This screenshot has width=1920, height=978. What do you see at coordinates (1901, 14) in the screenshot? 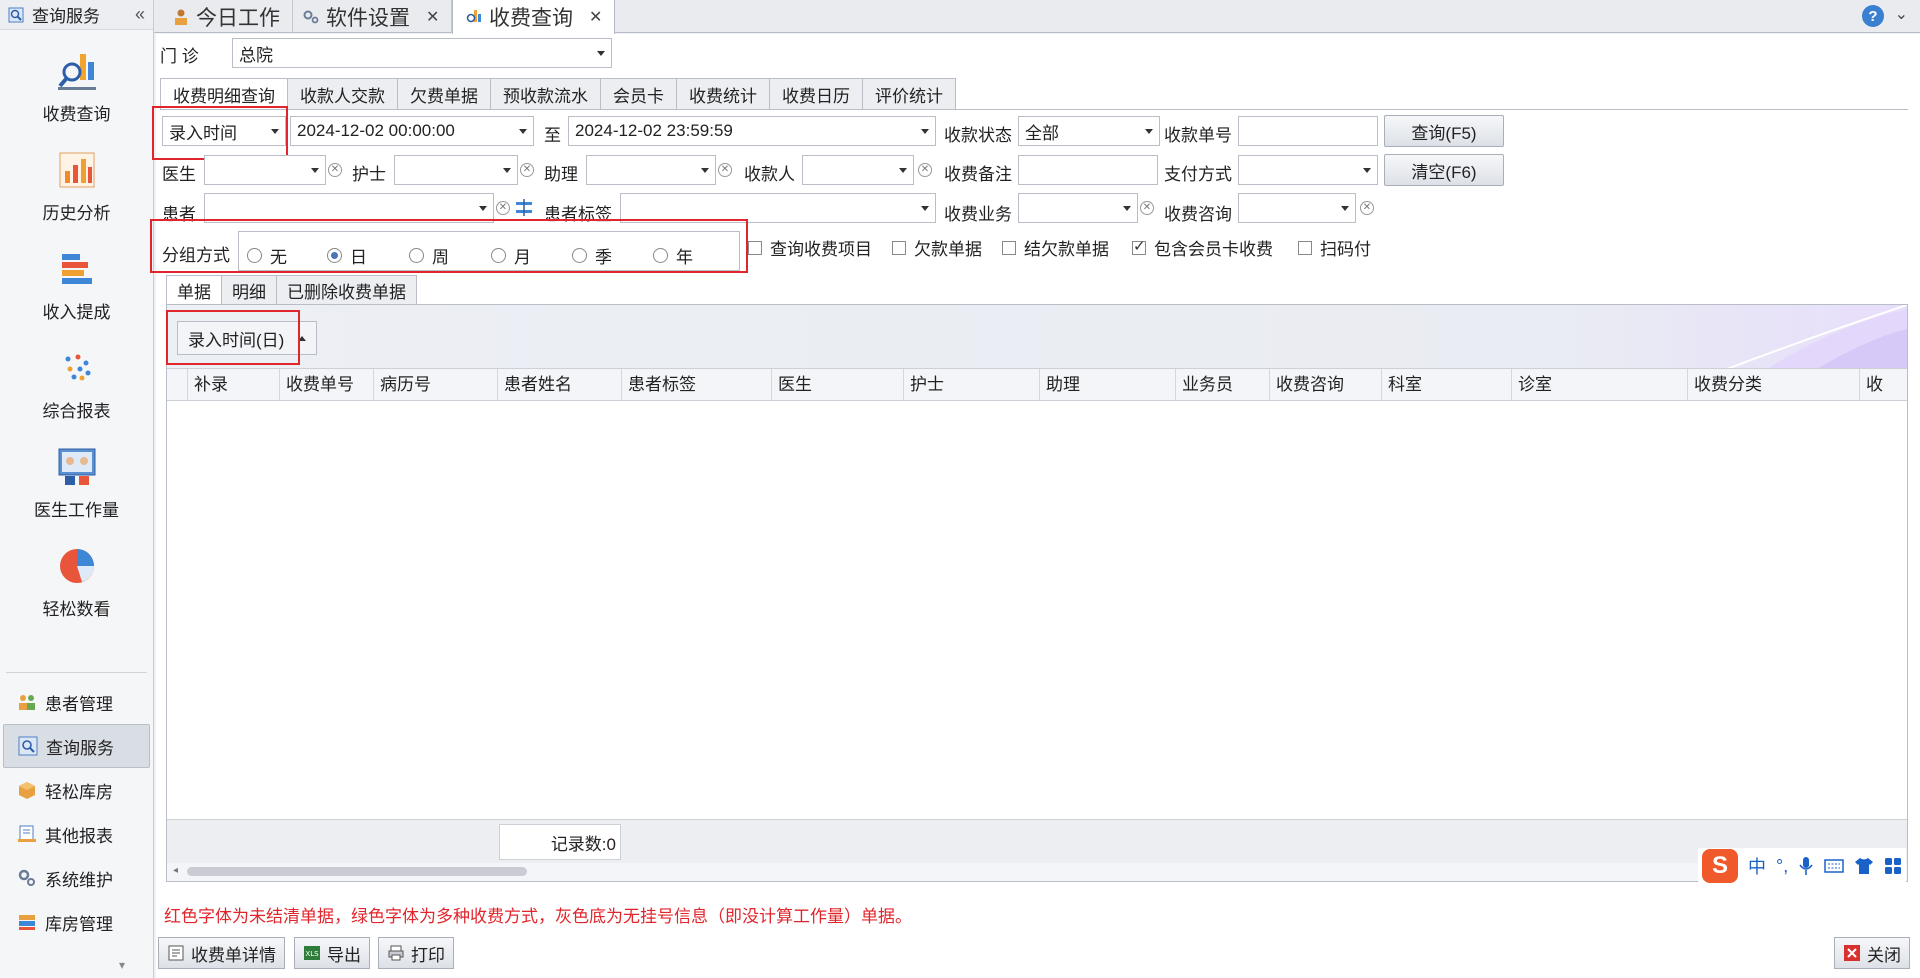
I see `pin-icon: ⌄` at bounding box center [1901, 14].